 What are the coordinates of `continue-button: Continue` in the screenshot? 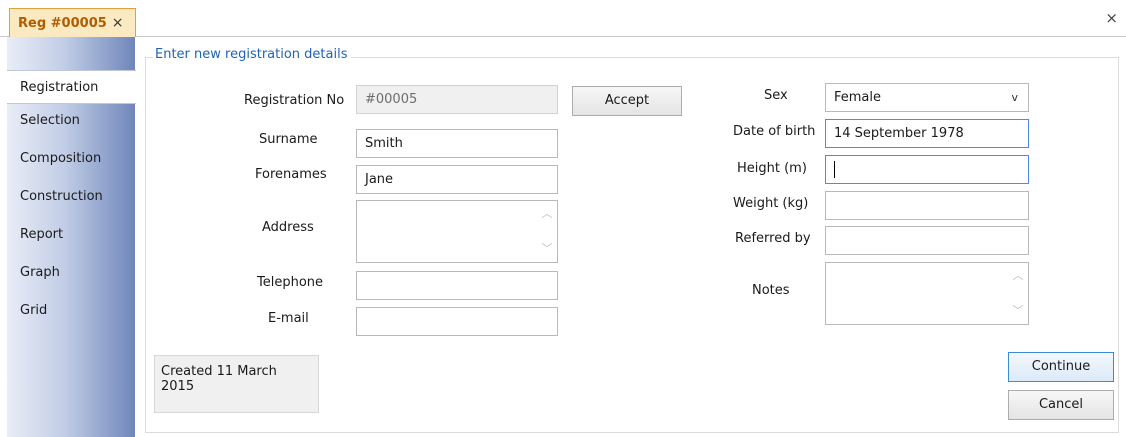 It's located at (1061, 367).